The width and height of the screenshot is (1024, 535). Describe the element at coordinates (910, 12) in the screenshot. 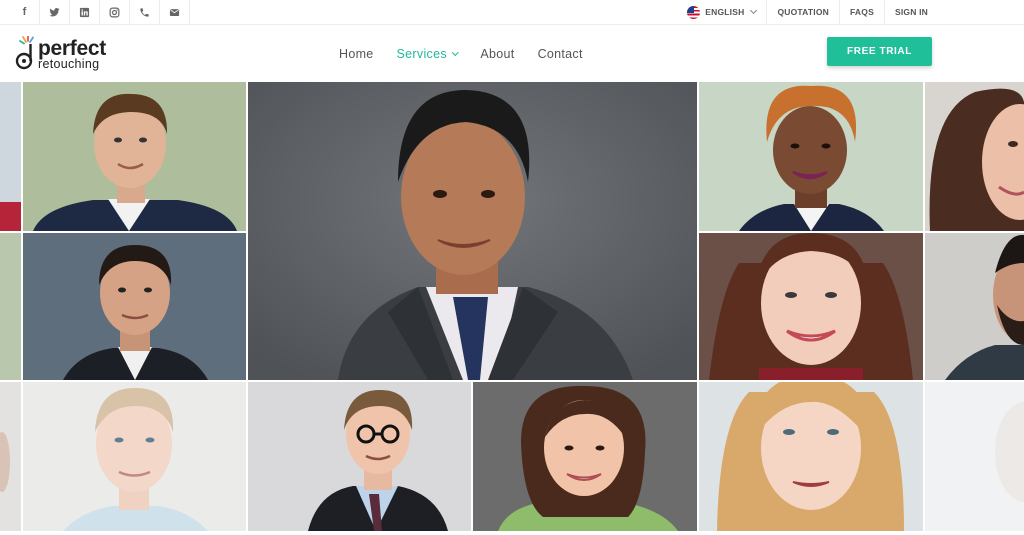

I see `sign-in-link: SIGN IN` at that location.